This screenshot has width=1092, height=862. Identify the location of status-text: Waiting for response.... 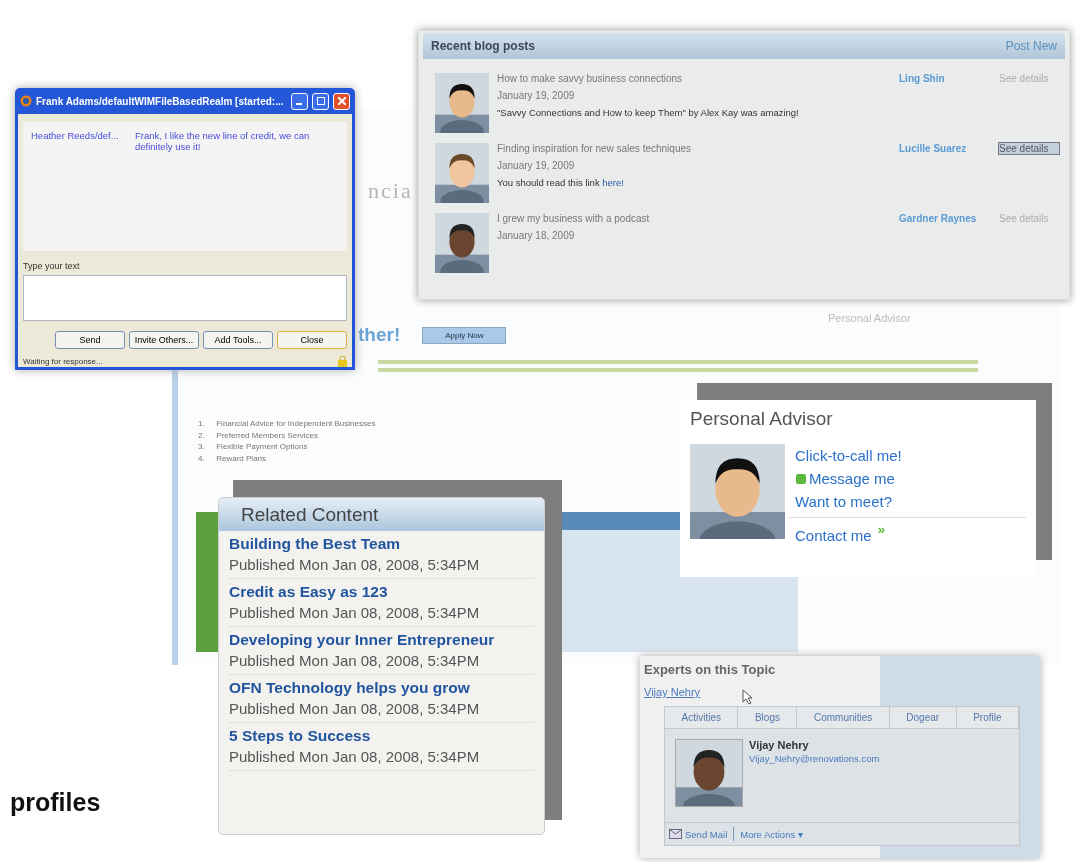
(63, 361).